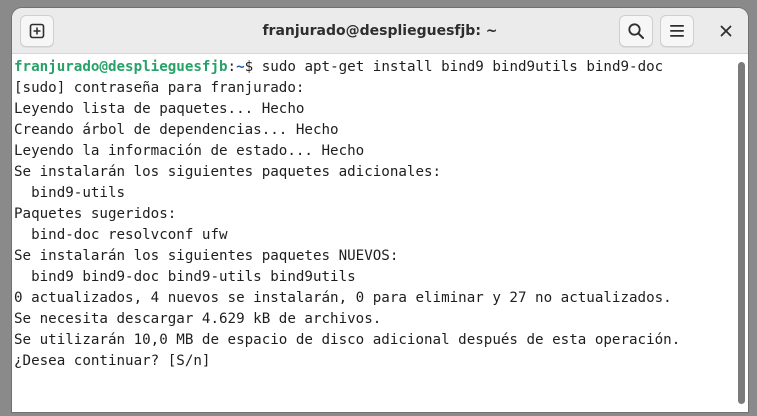 This screenshot has height=416, width=757. Describe the element at coordinates (240, 67) in the screenshot. I see `prompt-path: ~` at that location.